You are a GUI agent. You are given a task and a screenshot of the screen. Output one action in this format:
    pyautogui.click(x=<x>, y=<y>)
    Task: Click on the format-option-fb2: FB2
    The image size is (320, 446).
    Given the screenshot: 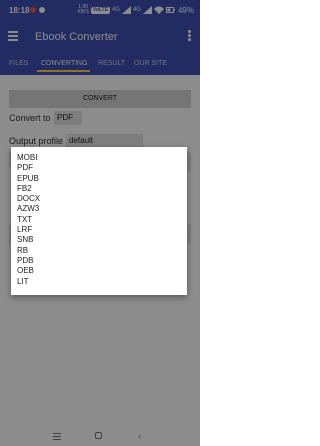 What is the action you would take?
    pyautogui.click(x=99, y=189)
    